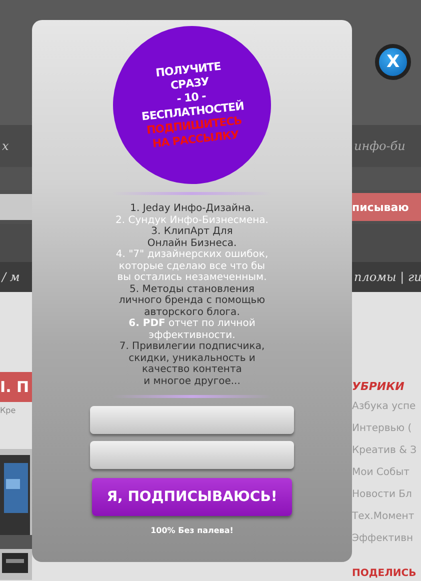 Image resolution: width=421 pixels, height=581 pixels. What do you see at coordinates (191, 98) in the screenshot?
I see `badge-text: - 10 -` at bounding box center [191, 98].